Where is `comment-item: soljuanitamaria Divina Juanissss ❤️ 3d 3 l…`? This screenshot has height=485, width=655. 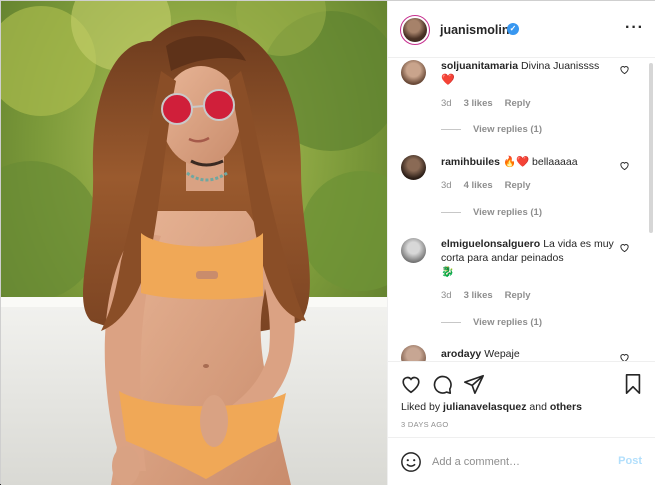
comment-item: soljuanitamaria Divina Juanissss ❤️ 3d 3 l… is located at coordinates (521, 99).